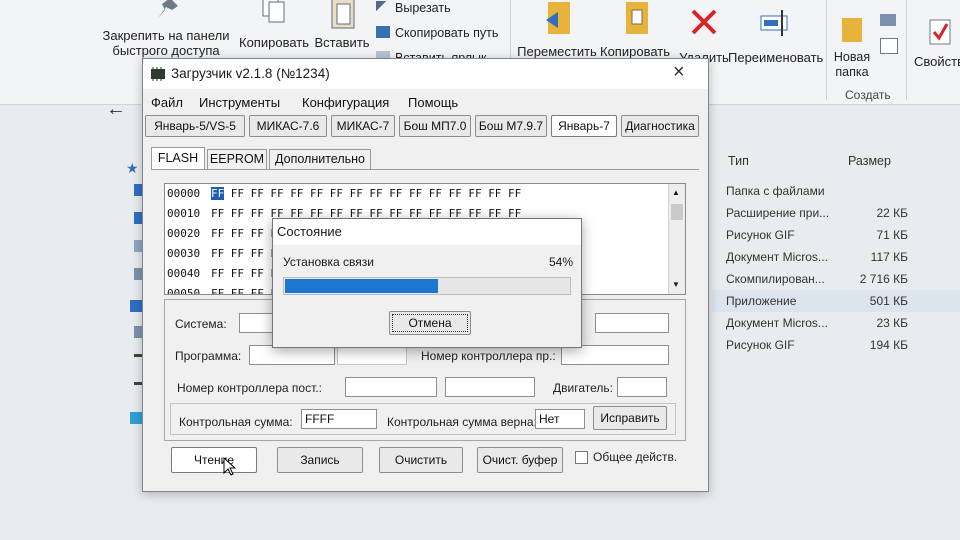  What do you see at coordinates (632, 323) in the screenshot?
I see `system-extra-field` at bounding box center [632, 323].